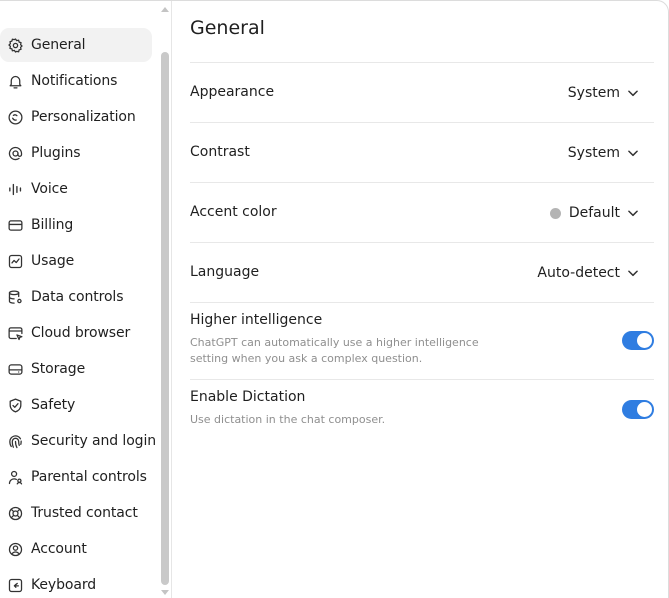 This screenshot has width=669, height=598. What do you see at coordinates (59, 549) in the screenshot?
I see `sidebar-item-label: Account` at bounding box center [59, 549].